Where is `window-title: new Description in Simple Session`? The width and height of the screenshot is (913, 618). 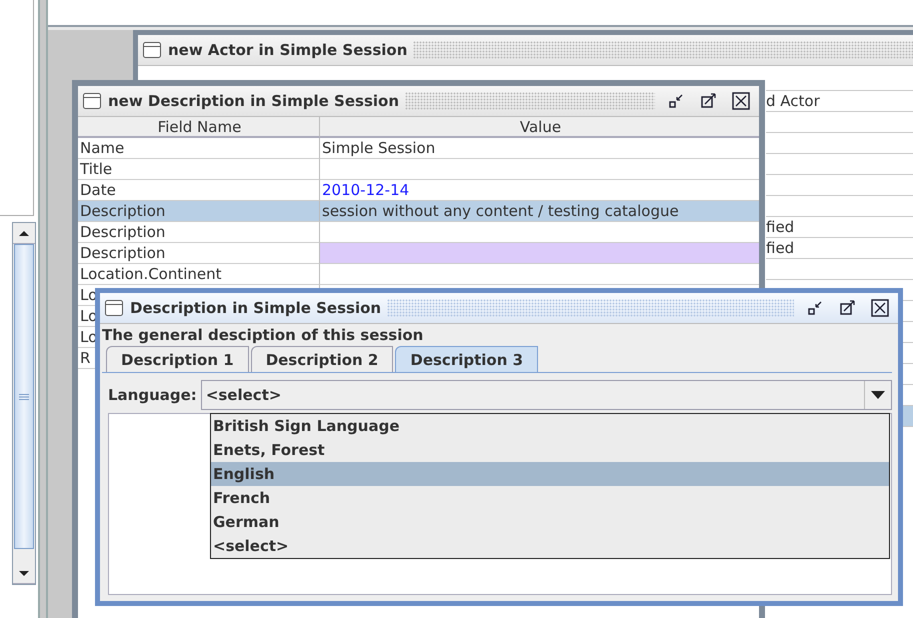
window-title: new Description in Simple Session is located at coordinates (254, 101).